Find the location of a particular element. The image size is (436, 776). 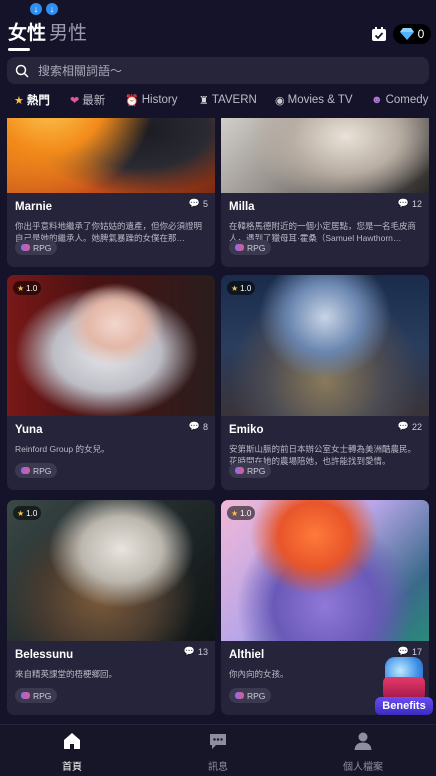

comment-count-value: 22 is located at coordinates (416, 426).